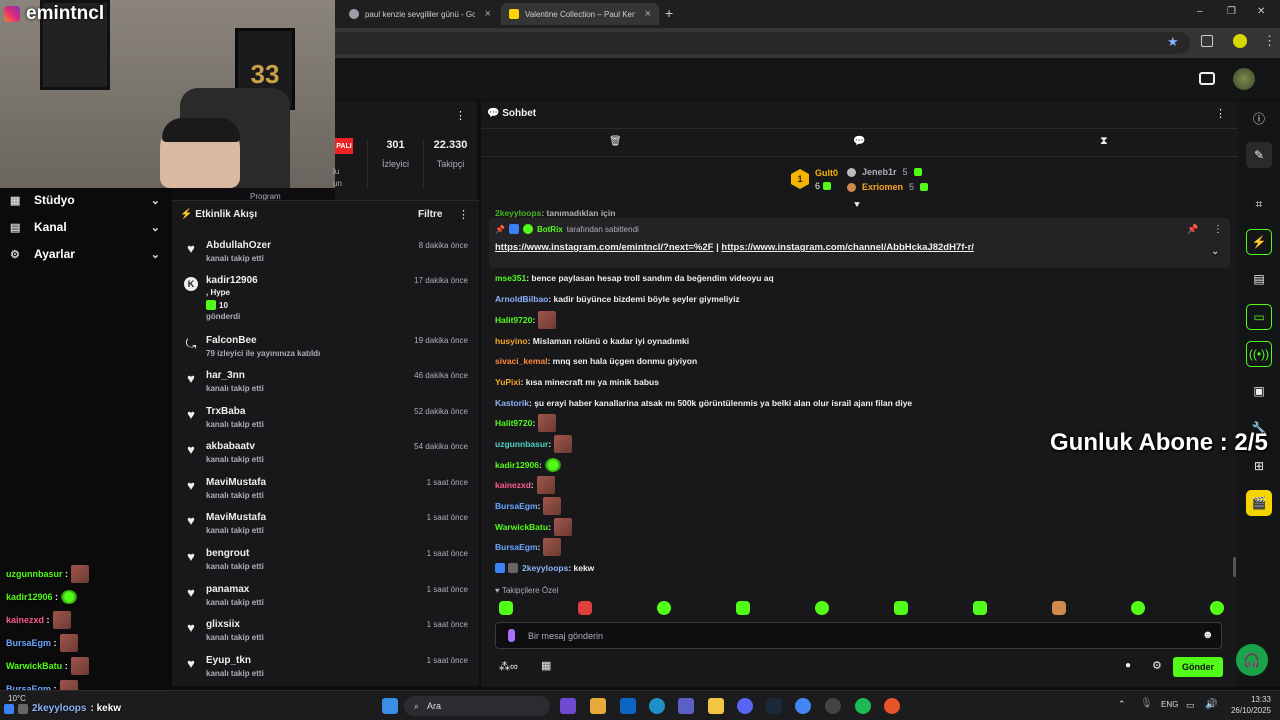  I want to click on instagram-icon, so click(12, 14).